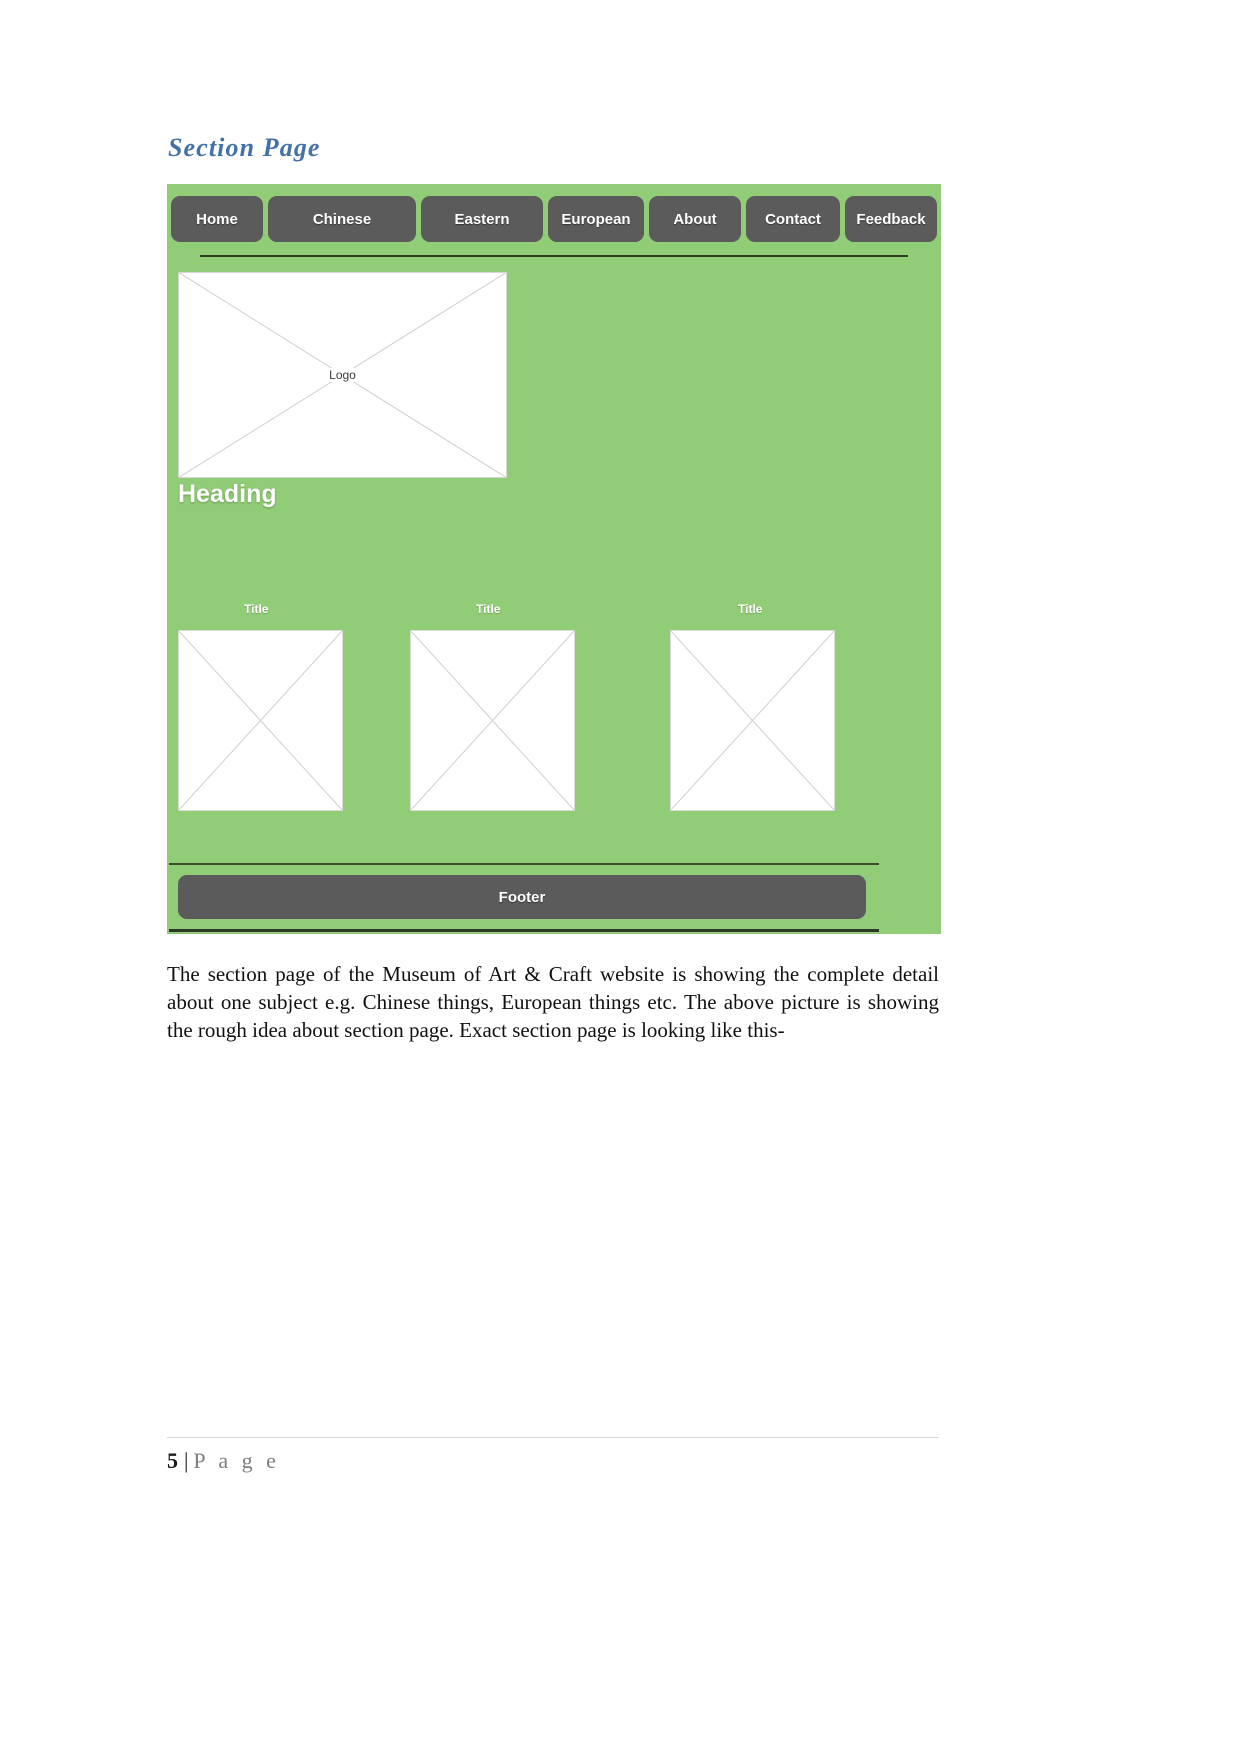  Describe the element at coordinates (553, 1437) in the screenshot. I see `page-footer-divider` at that location.